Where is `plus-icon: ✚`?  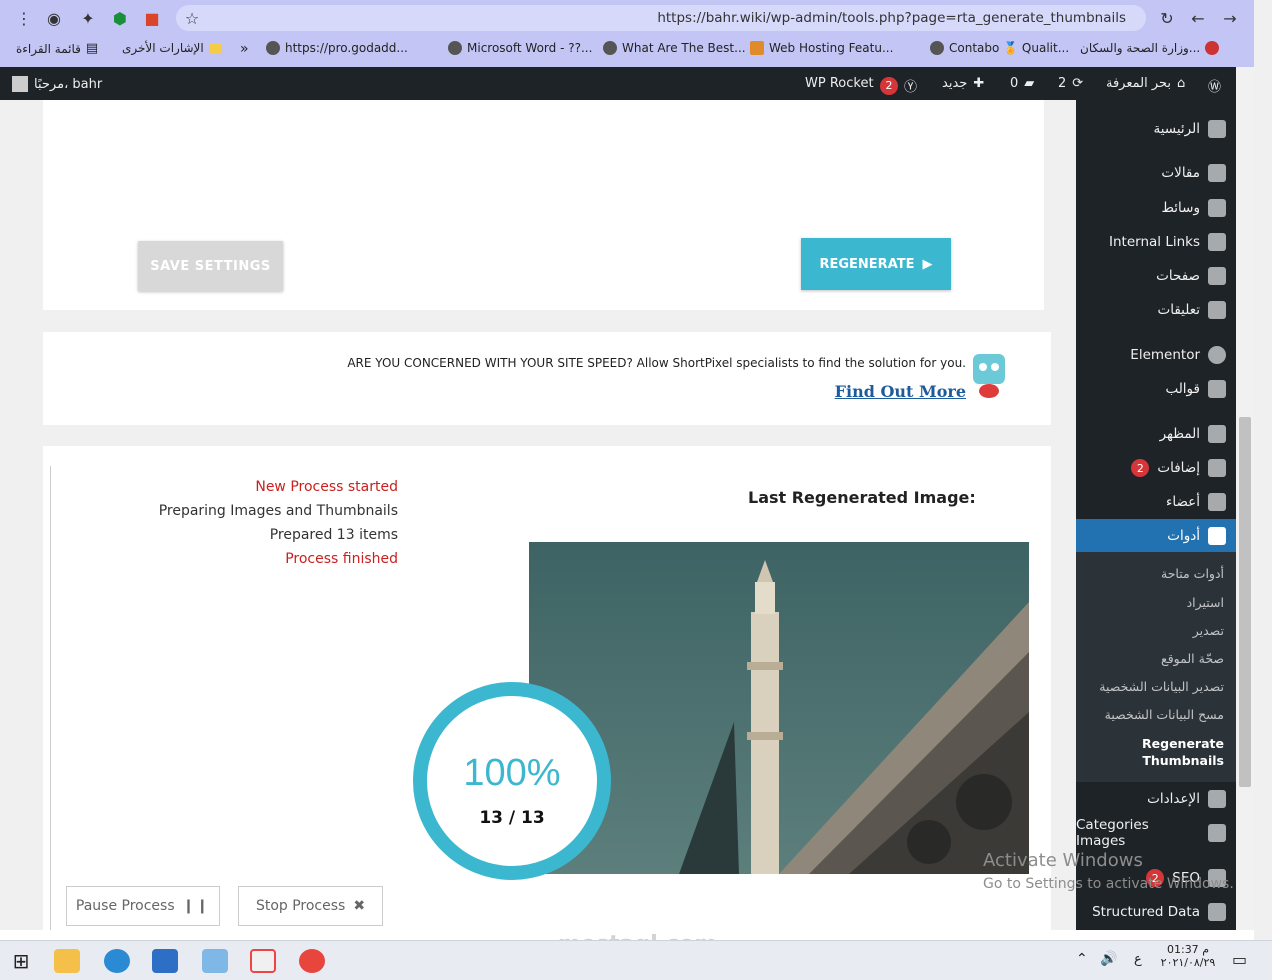
plus-icon: ✚ is located at coordinates (979, 83).